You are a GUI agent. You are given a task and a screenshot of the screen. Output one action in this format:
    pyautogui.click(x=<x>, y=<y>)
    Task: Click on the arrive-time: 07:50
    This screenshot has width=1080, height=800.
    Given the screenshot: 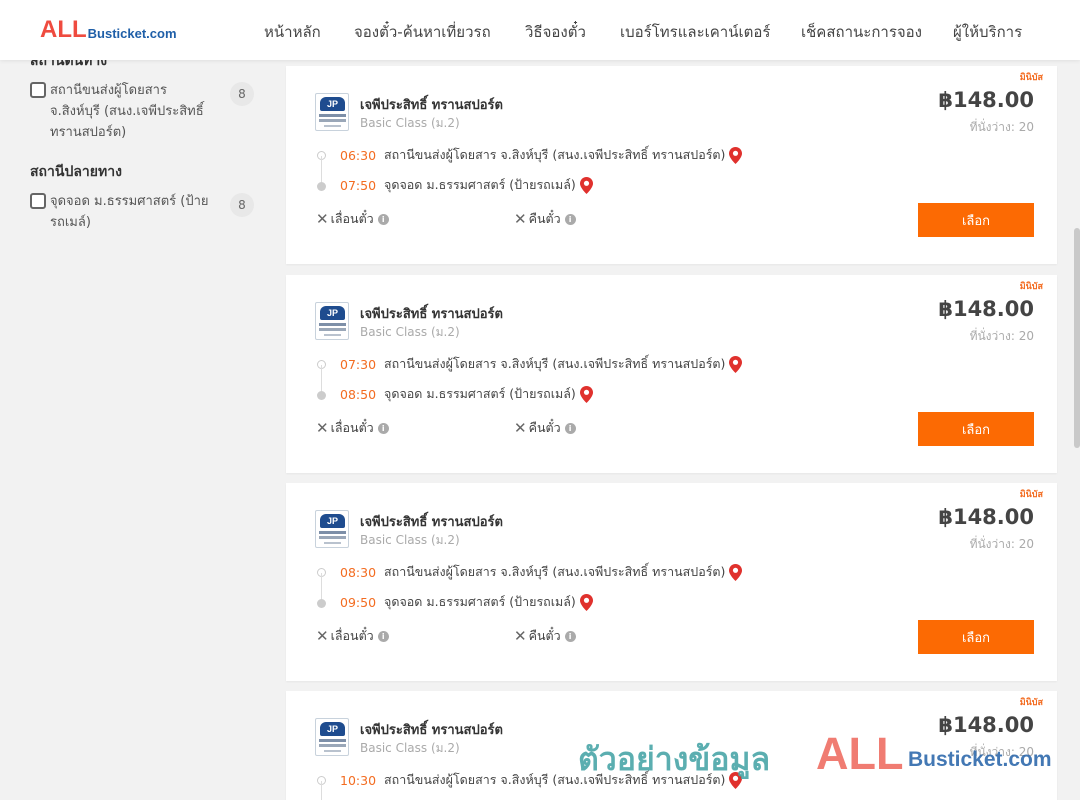 What is the action you would take?
    pyautogui.click(x=358, y=185)
    